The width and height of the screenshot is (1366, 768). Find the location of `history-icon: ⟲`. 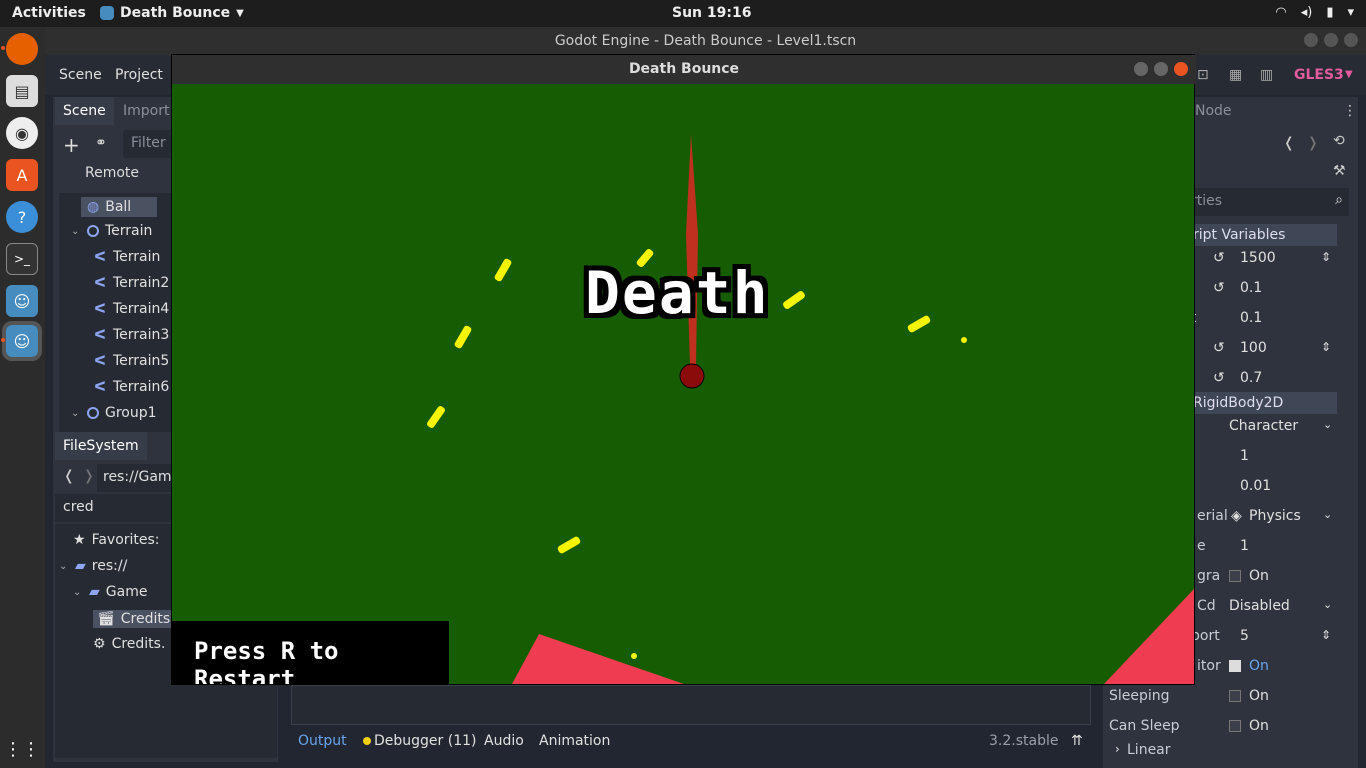

history-icon: ⟲ is located at coordinates (1339, 141).